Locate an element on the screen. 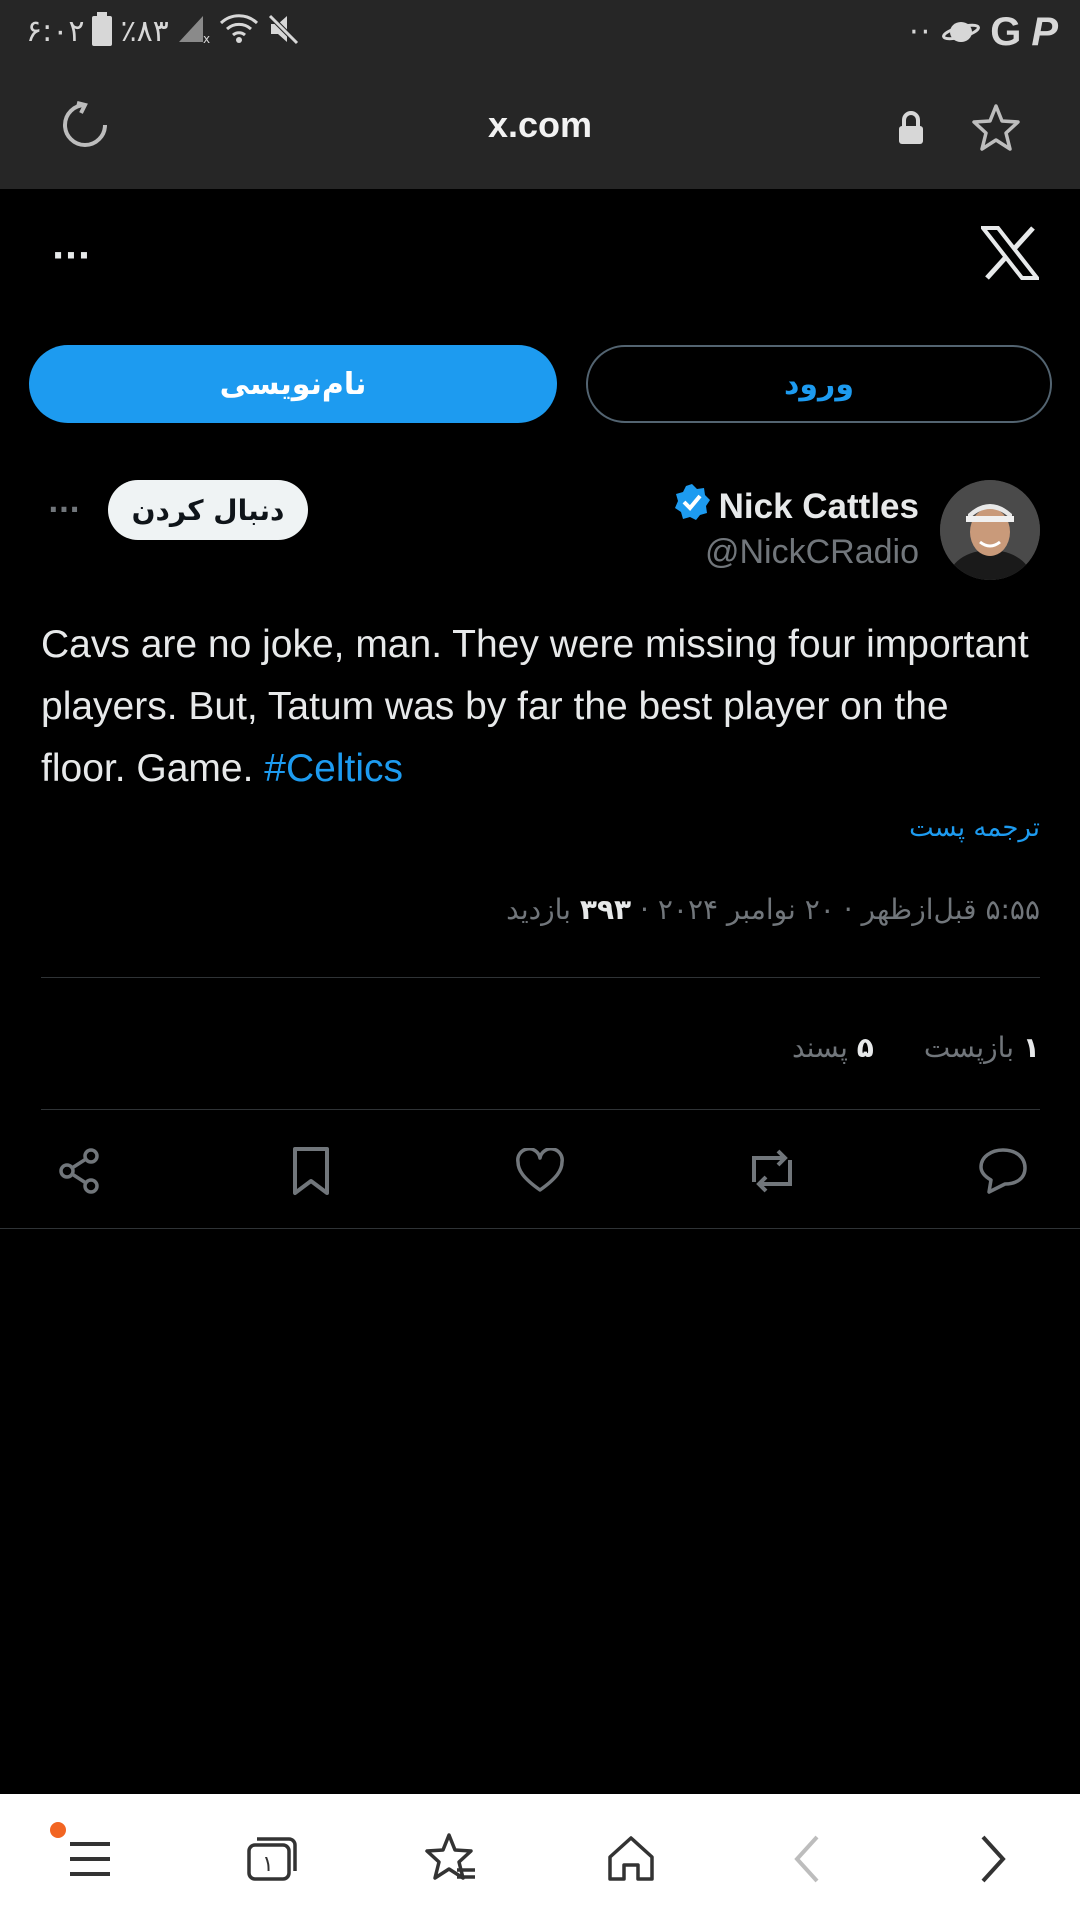  share-icon is located at coordinates (80, 1171).